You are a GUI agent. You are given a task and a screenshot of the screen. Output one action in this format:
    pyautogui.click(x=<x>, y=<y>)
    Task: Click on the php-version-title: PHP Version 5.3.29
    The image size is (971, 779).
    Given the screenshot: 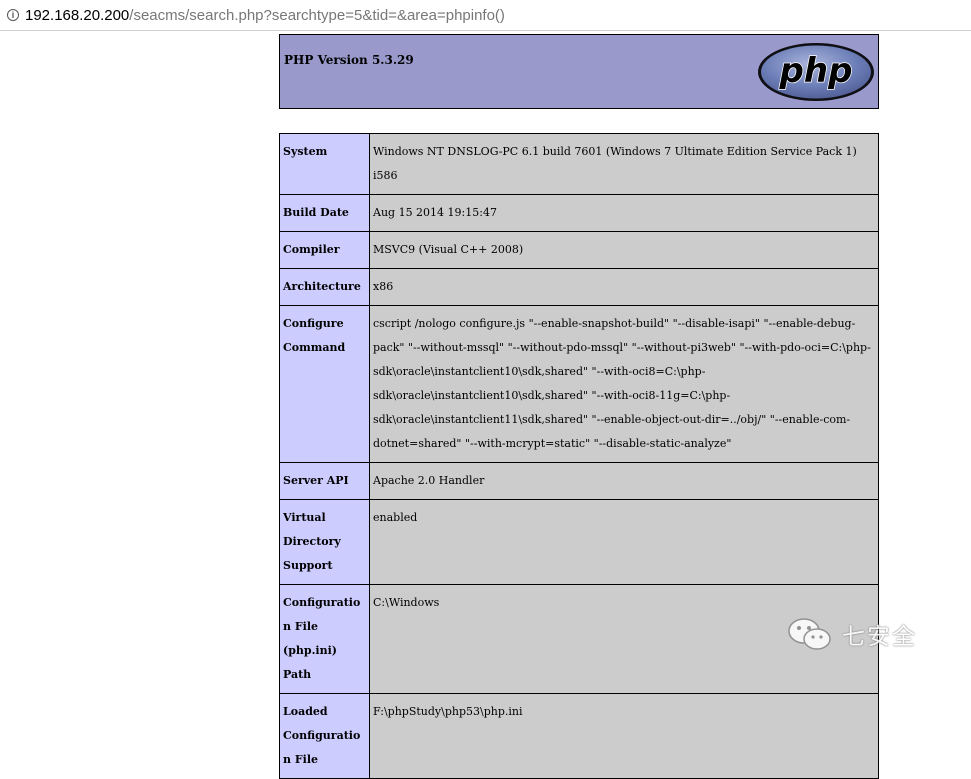 What is the action you would take?
    pyautogui.click(x=349, y=60)
    